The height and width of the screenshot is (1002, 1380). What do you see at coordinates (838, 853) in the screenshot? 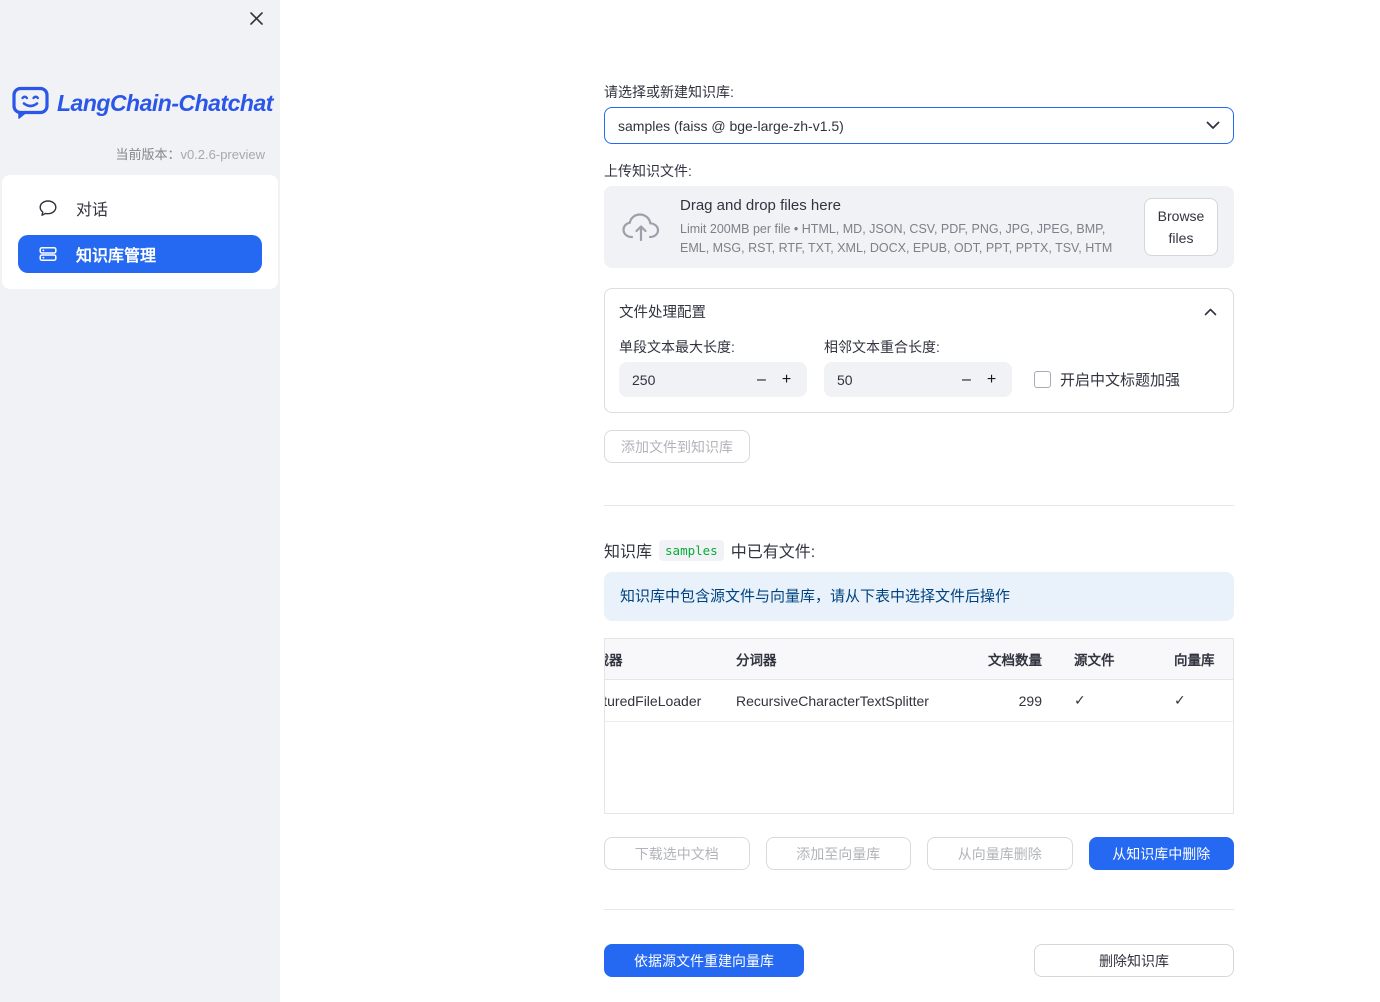
I see `add-to-vector-store-button: 添加至向量库` at bounding box center [838, 853].